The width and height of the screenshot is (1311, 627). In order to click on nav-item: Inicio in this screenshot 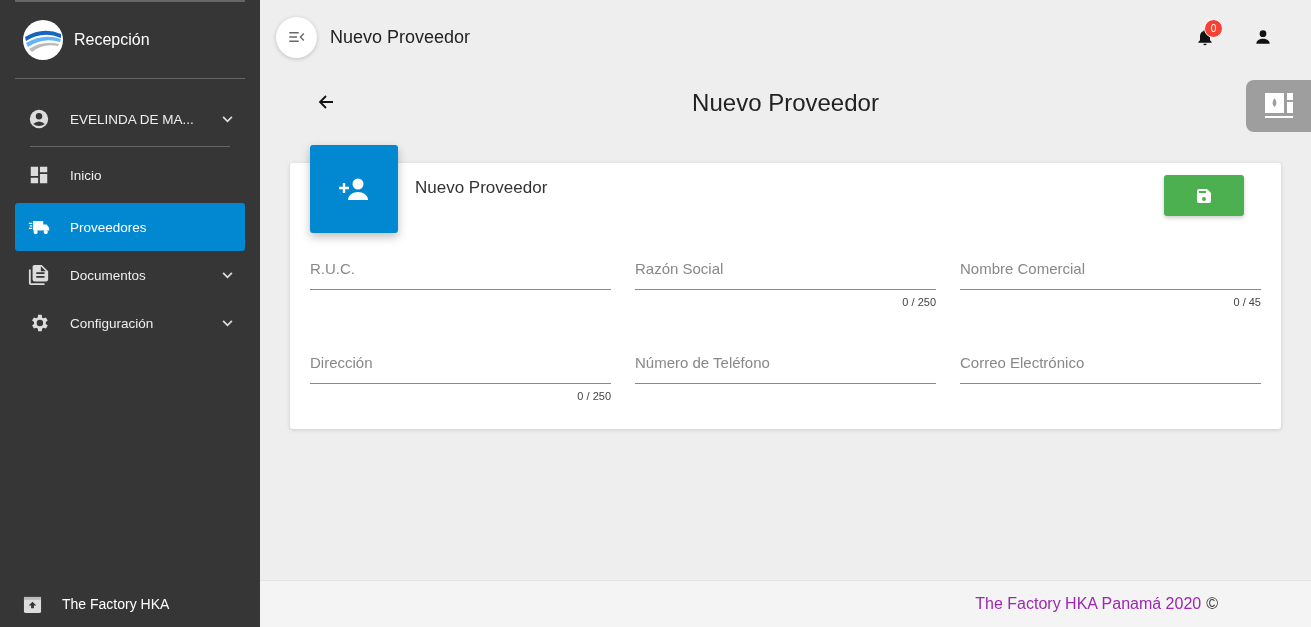, I will do `click(130, 175)`.